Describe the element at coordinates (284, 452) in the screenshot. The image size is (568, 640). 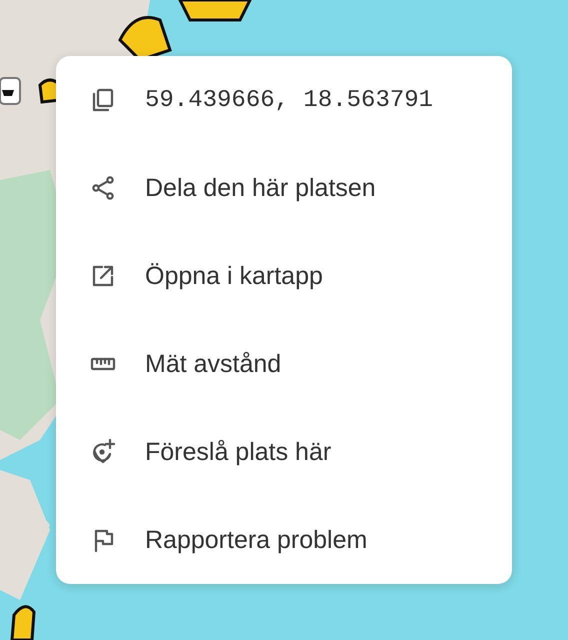
I see `menu-item: Föreslå plats här` at that location.